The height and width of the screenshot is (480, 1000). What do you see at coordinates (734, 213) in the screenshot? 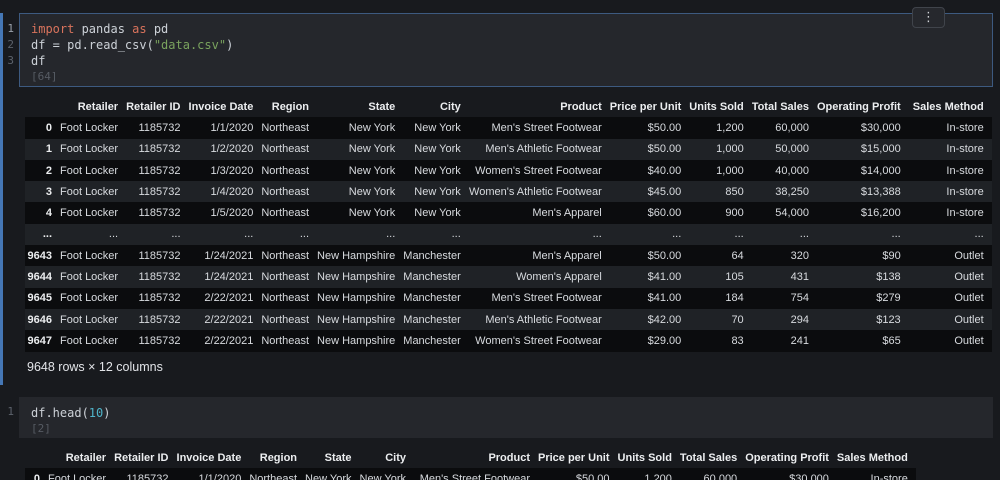
I see `table-cell: 900` at bounding box center [734, 213].